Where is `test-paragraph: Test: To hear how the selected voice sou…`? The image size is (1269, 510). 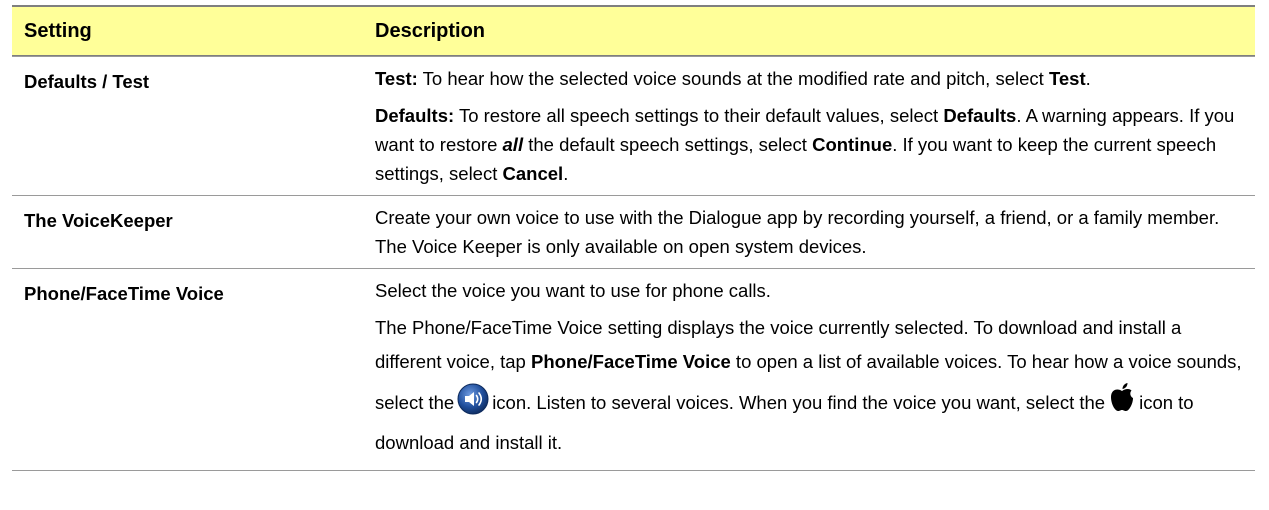 test-paragraph: Test: To hear how the selected voice sou… is located at coordinates (811, 78).